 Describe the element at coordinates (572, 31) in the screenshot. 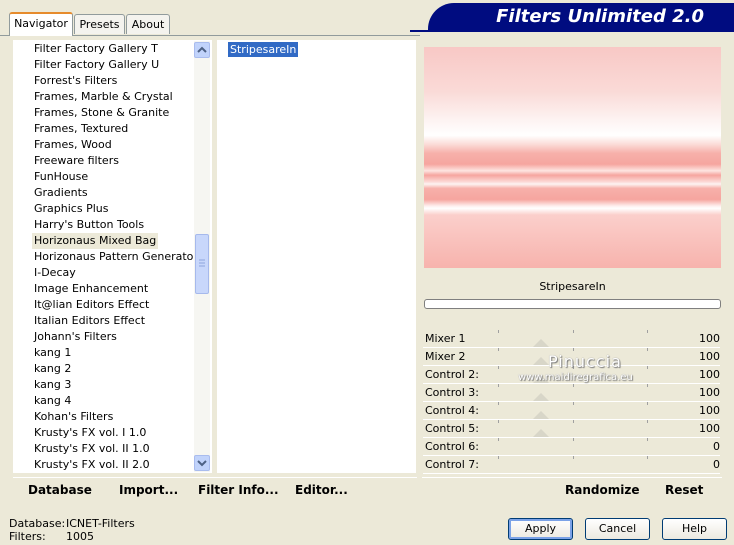

I see `banner-underline` at that location.